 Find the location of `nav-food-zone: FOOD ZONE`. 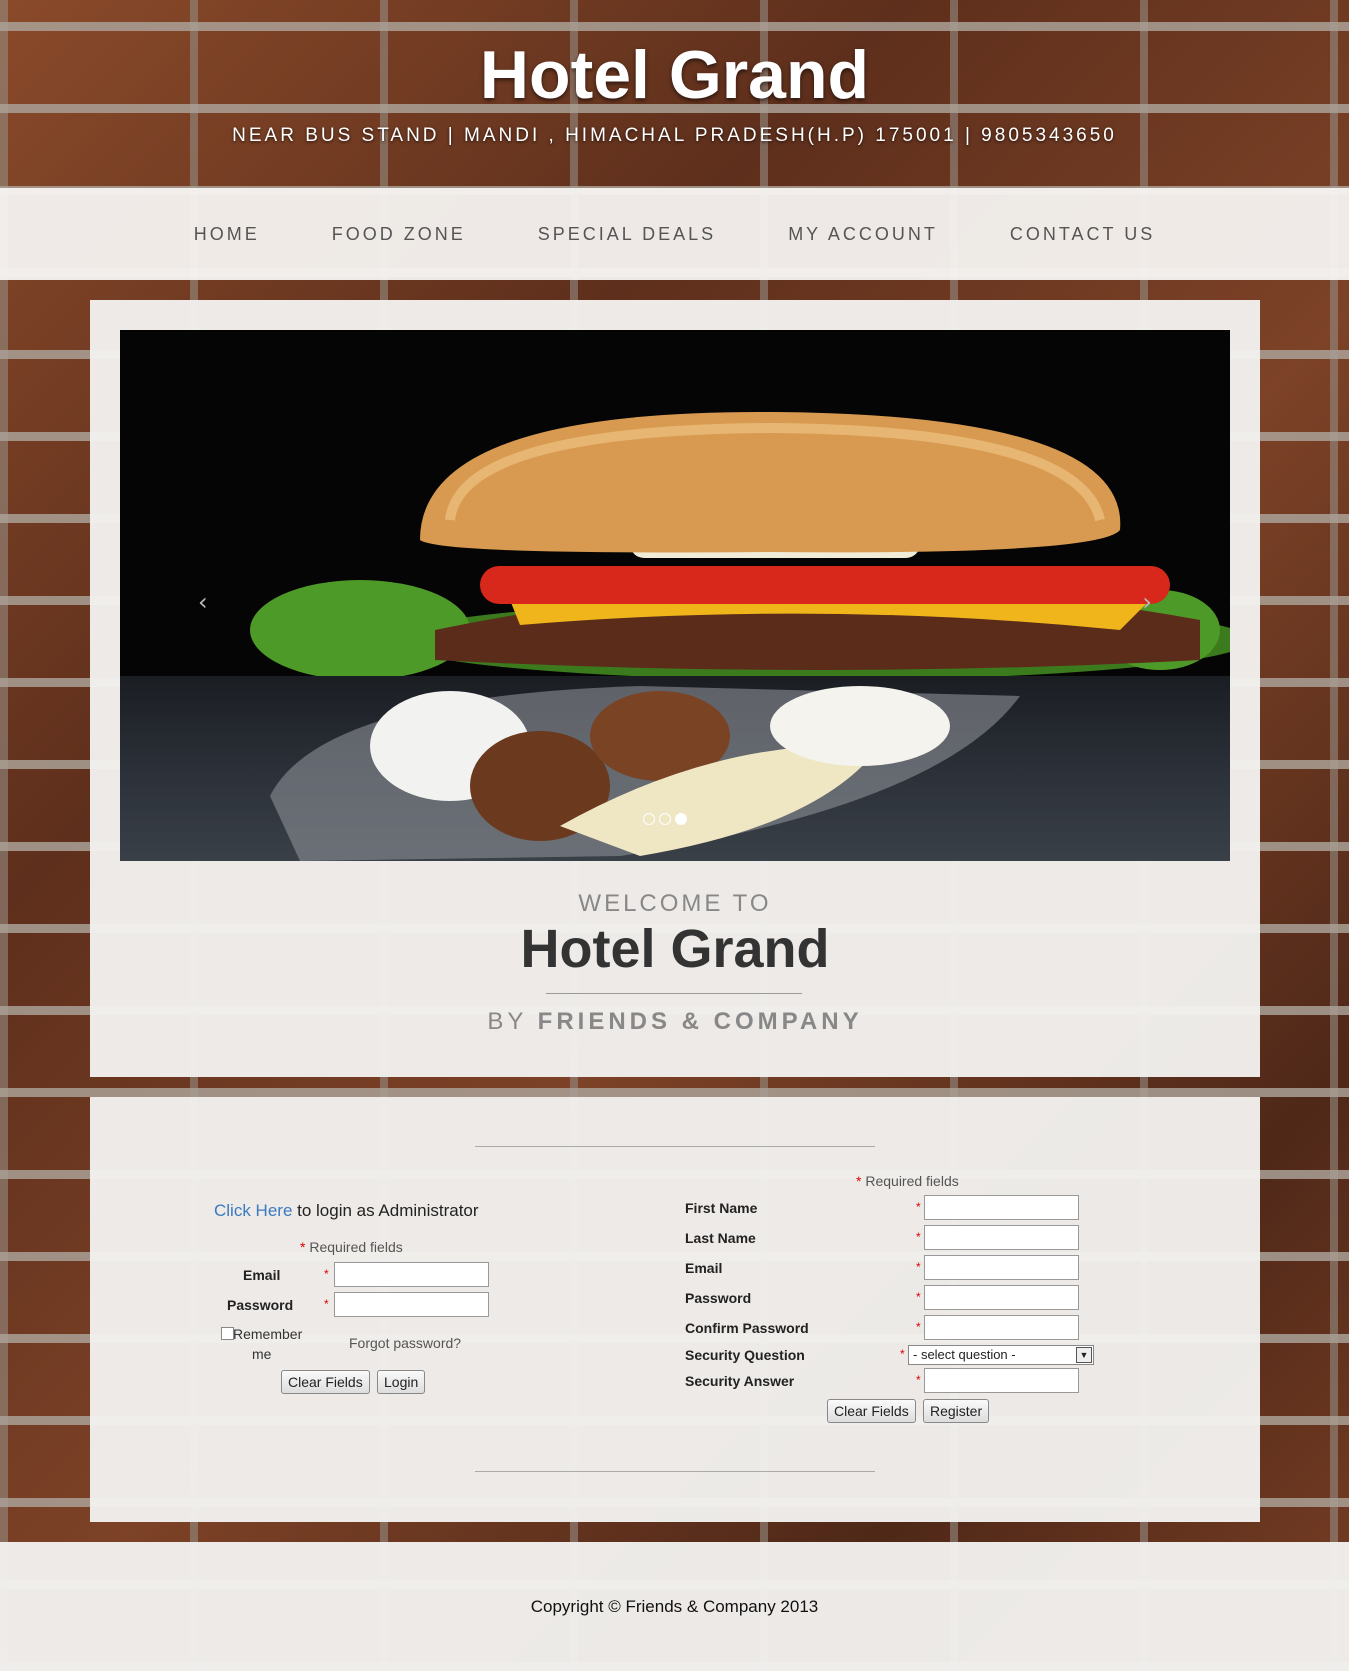

nav-food-zone: FOOD ZONE is located at coordinates (399, 234).